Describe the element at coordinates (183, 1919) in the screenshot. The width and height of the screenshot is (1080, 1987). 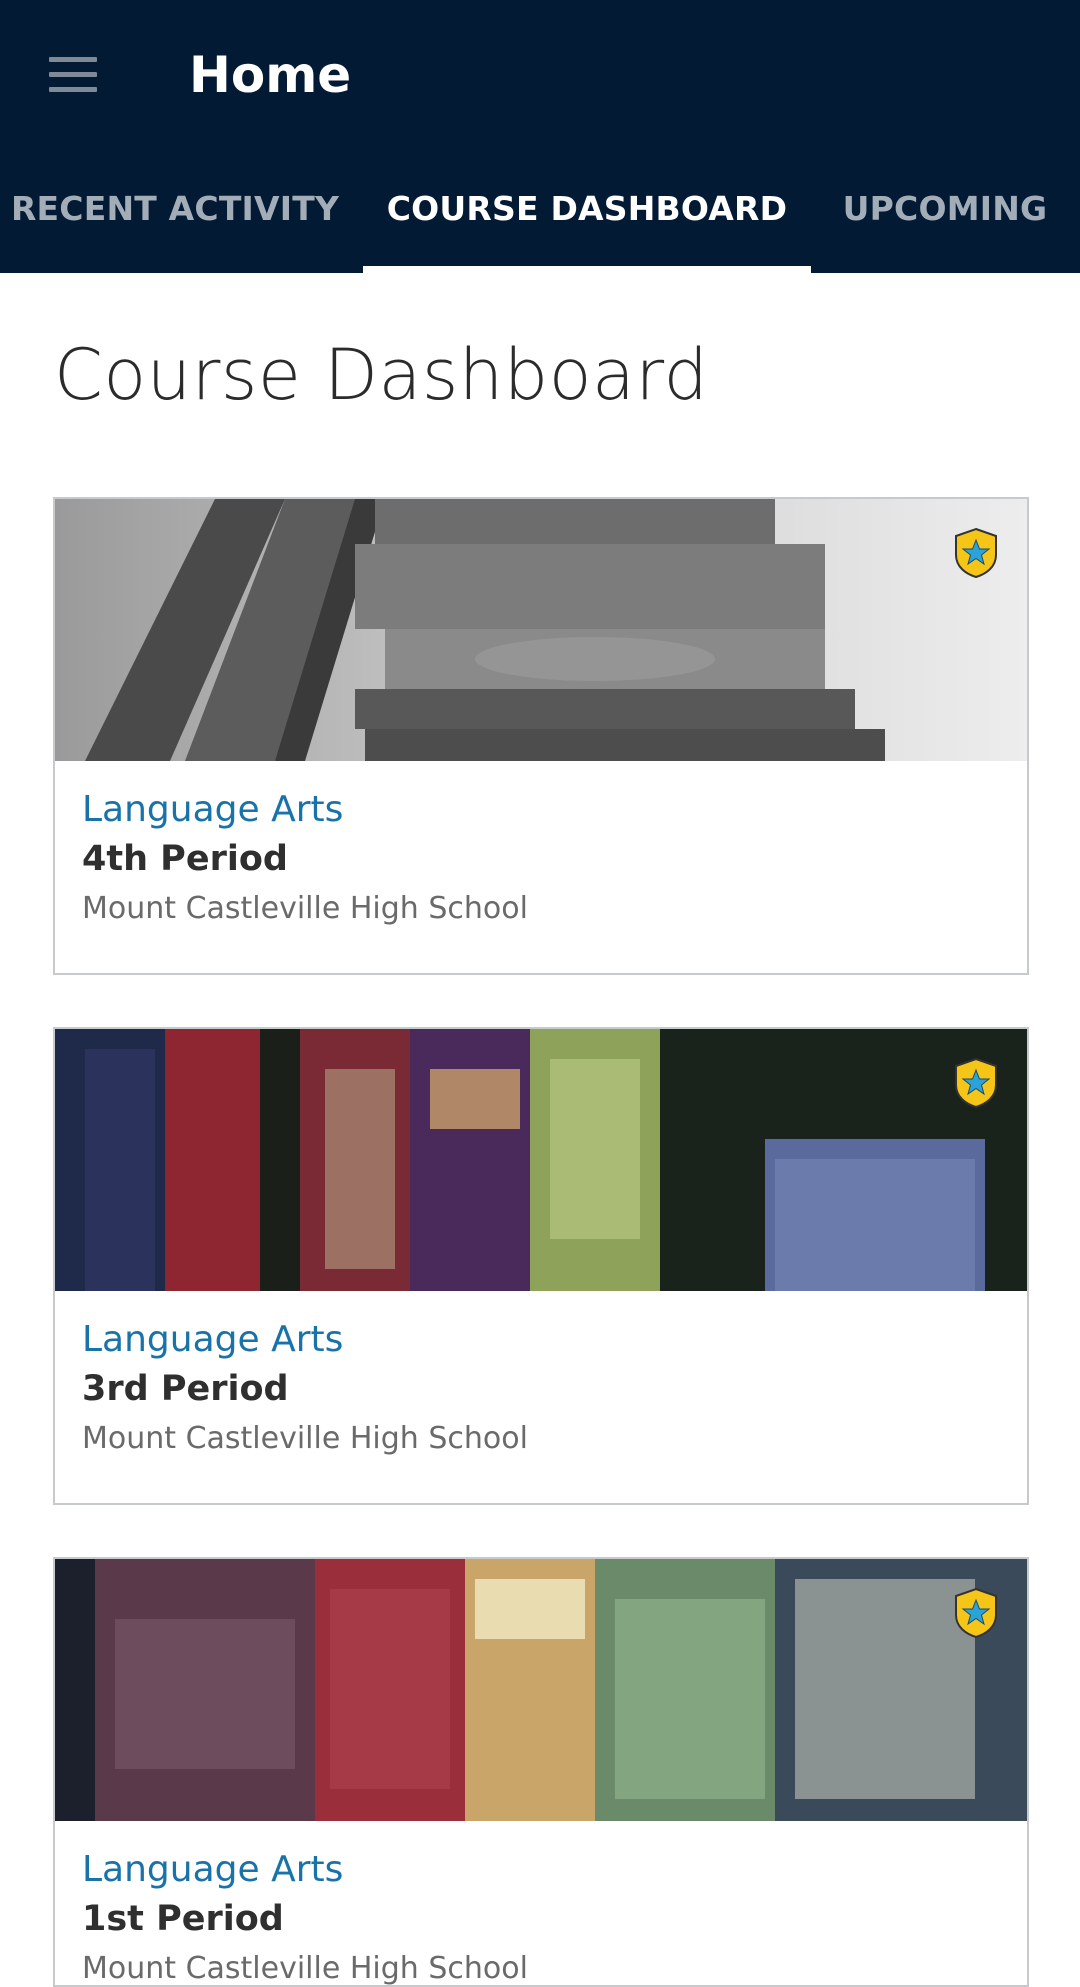
I see `course-period: 1st Period` at that location.